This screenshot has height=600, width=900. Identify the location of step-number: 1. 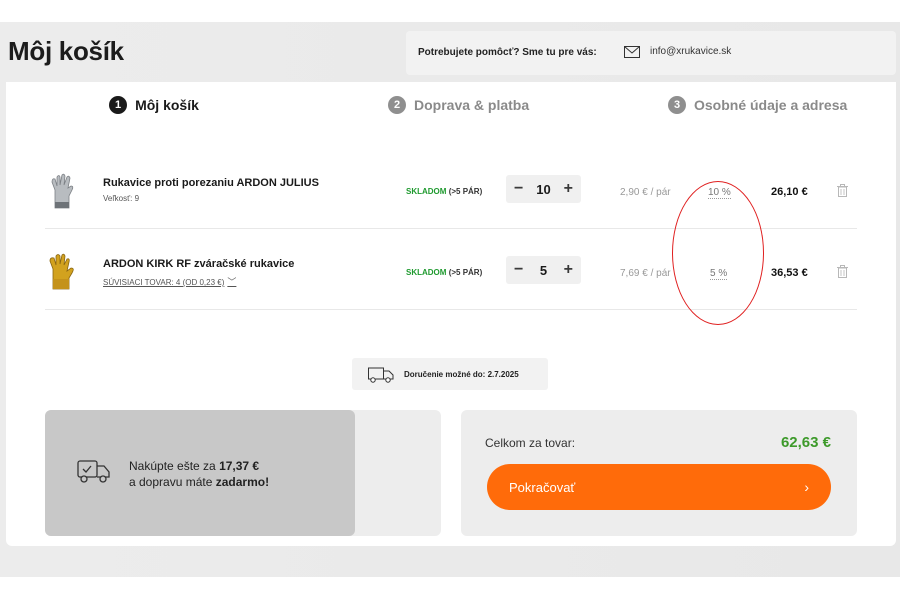
(118, 105).